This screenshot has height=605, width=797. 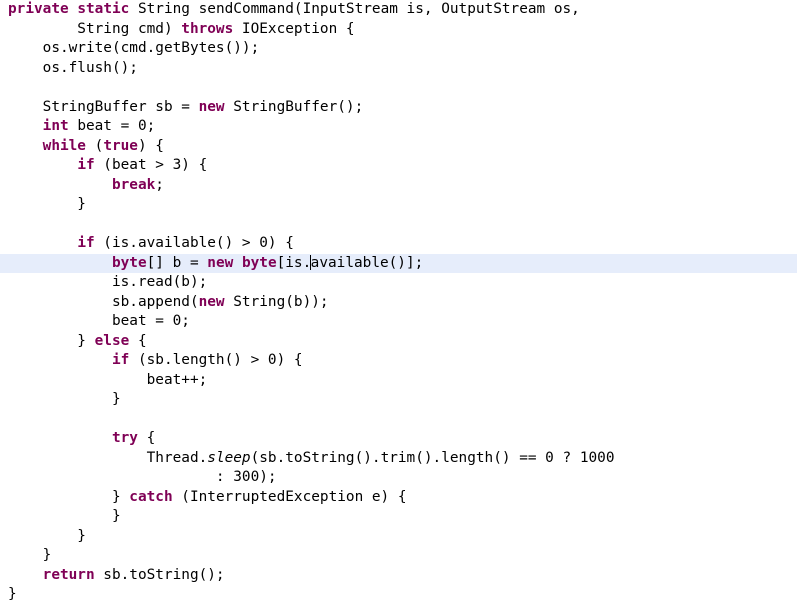 I want to click on code-line: beat++;, so click(x=398, y=381).